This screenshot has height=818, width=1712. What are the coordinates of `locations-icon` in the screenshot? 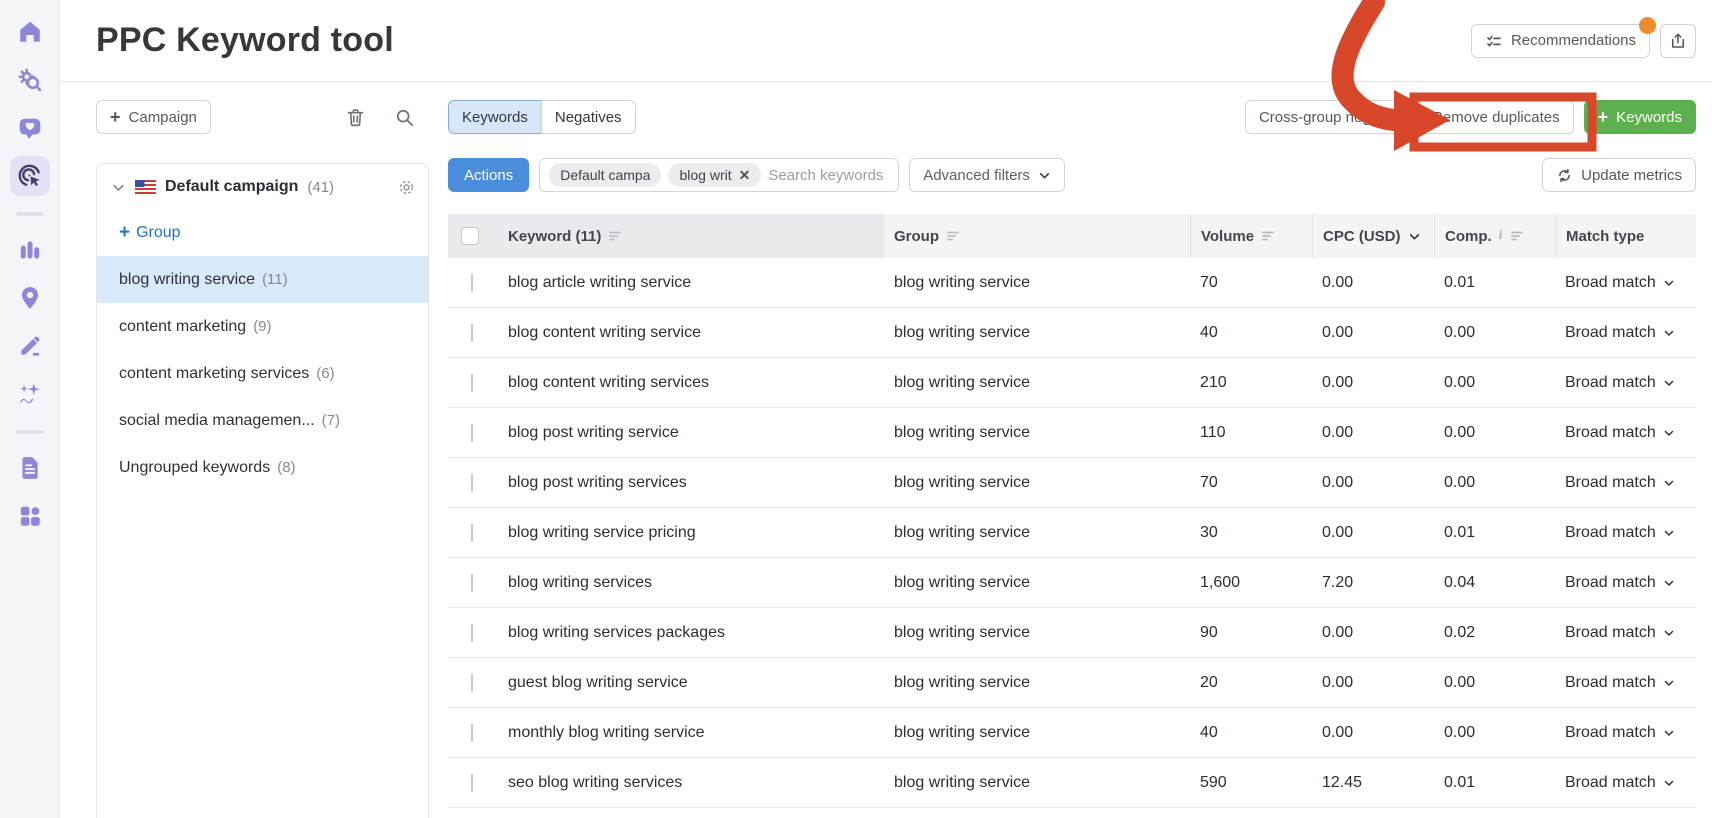 It's located at (30, 298).